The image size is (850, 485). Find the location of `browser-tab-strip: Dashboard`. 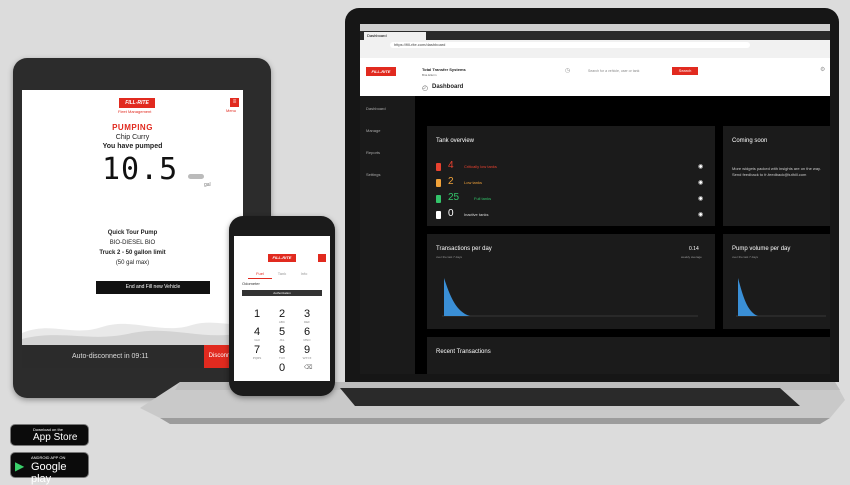

browser-tab-strip: Dashboard is located at coordinates (595, 35).